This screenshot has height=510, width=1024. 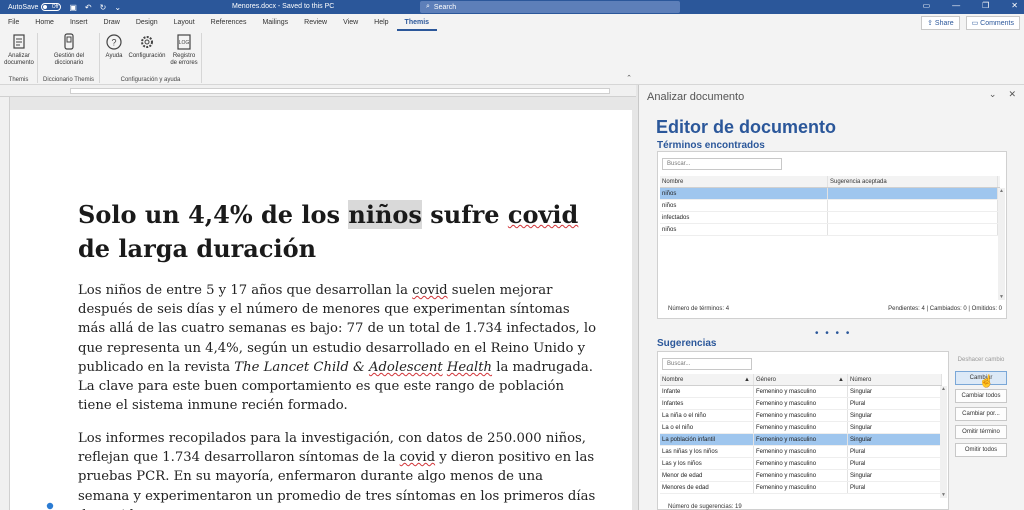 What do you see at coordinates (985, 5) in the screenshot?
I see `restore-icon: ❐` at bounding box center [985, 5].